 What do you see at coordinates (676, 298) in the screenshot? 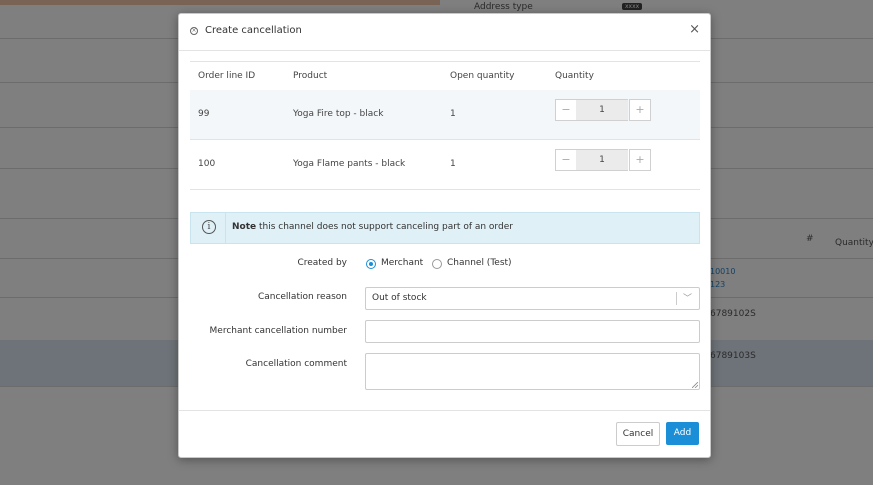
I see `select-separator` at bounding box center [676, 298].